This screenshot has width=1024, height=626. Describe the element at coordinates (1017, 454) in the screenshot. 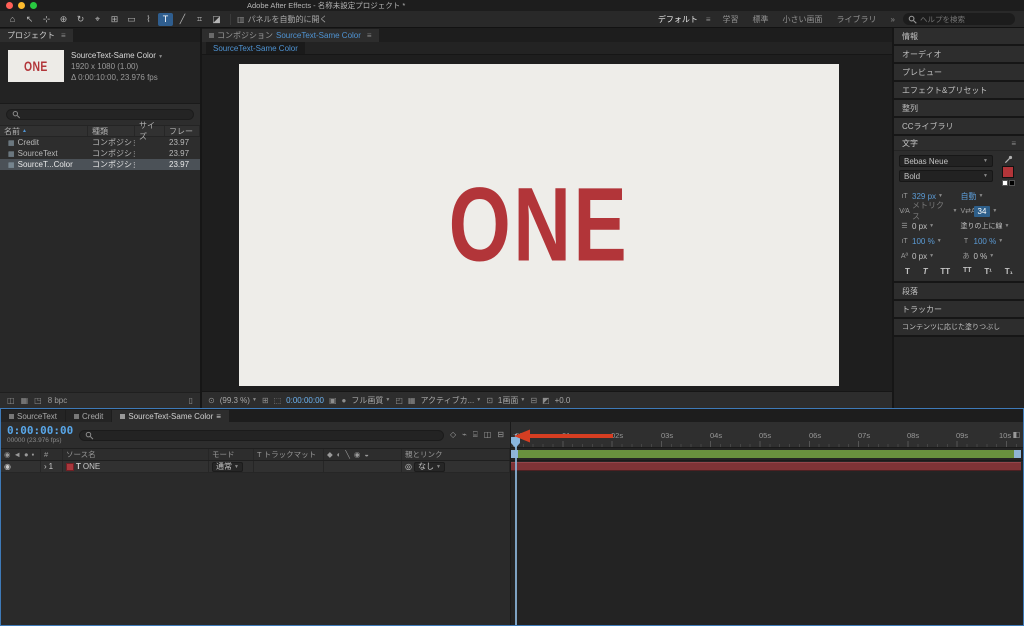

I see `work-area-end-handle` at that location.